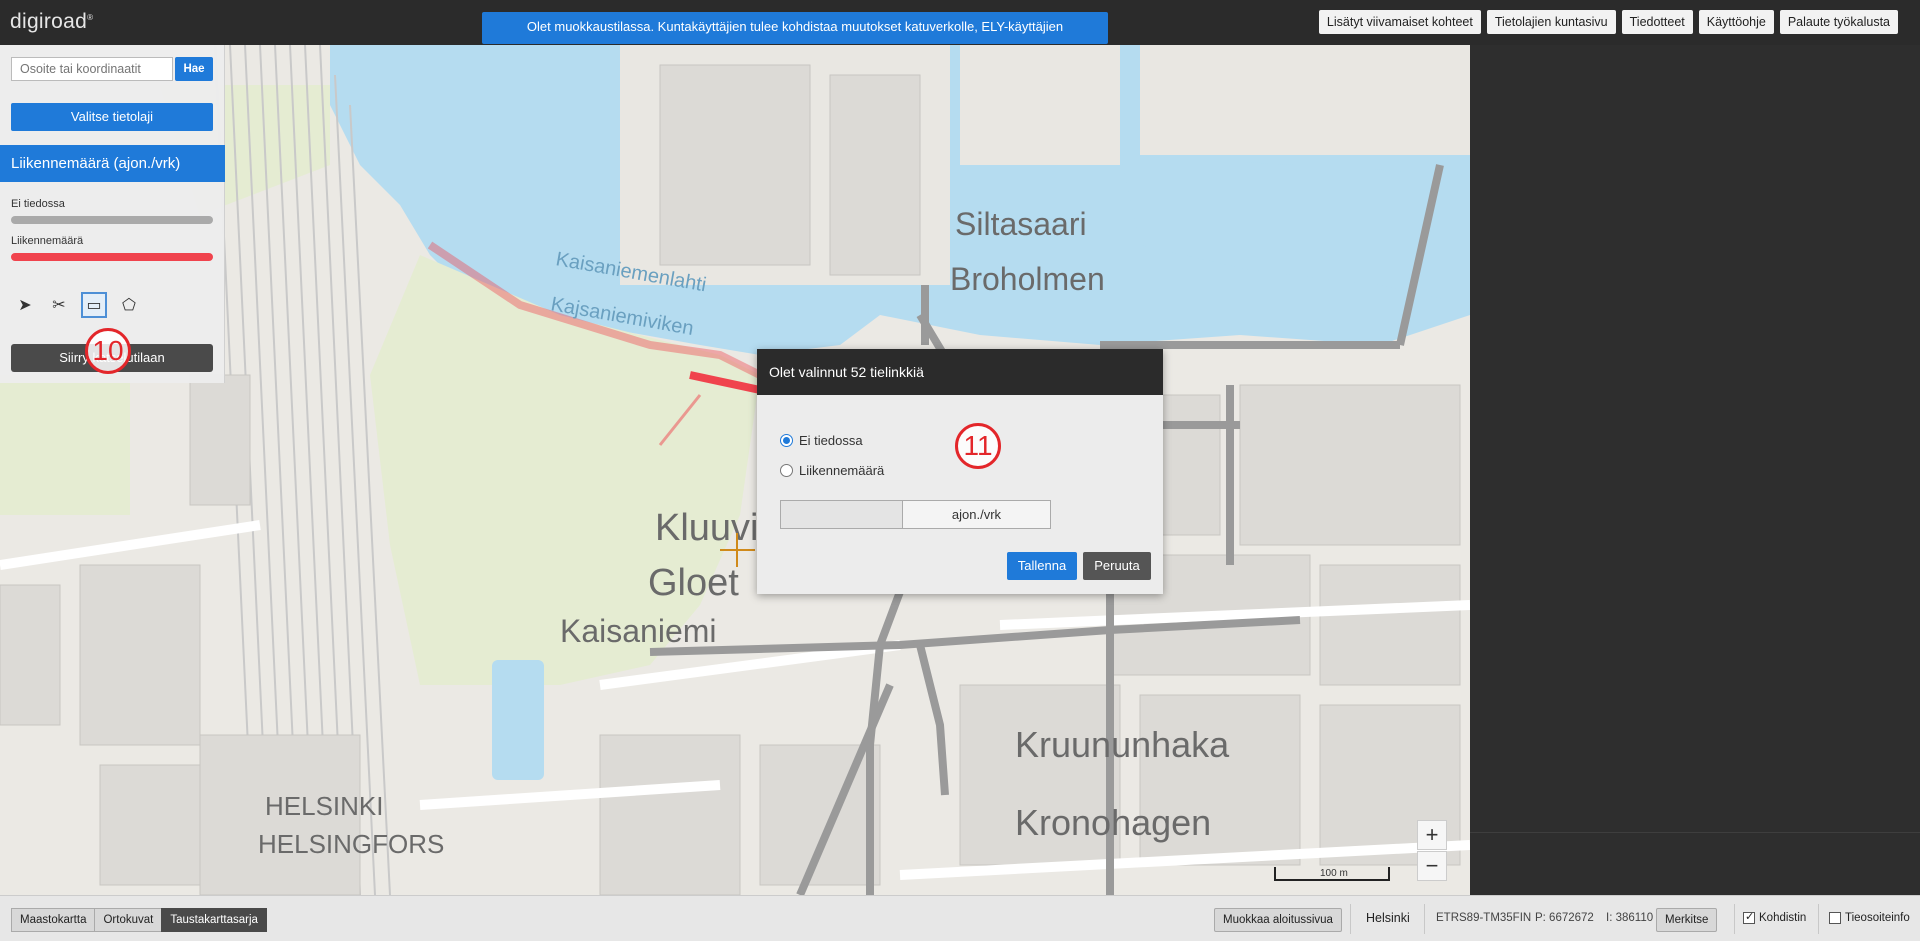 Image resolution: width=1920 pixels, height=941 pixels. Describe the element at coordinates (1042, 566) in the screenshot. I see `save-button: Tallenna` at that location.